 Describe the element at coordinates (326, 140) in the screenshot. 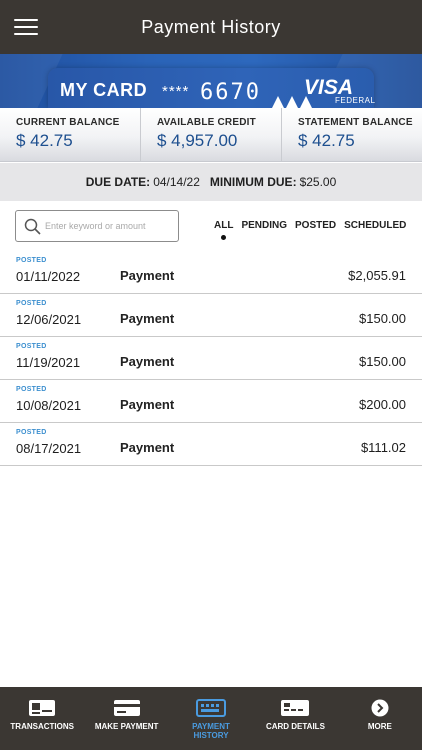

I see `statement-balance-value: $ 42.75` at that location.